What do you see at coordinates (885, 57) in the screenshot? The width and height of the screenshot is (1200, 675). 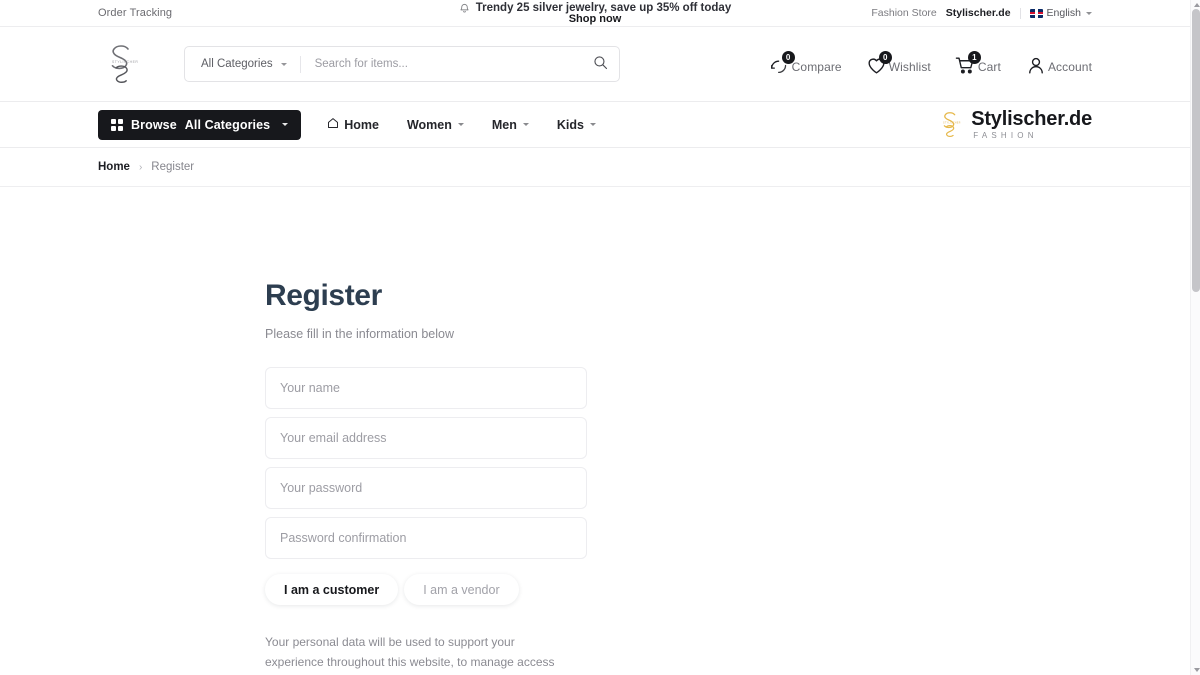 I see `wishlist-count-badge: 0` at bounding box center [885, 57].